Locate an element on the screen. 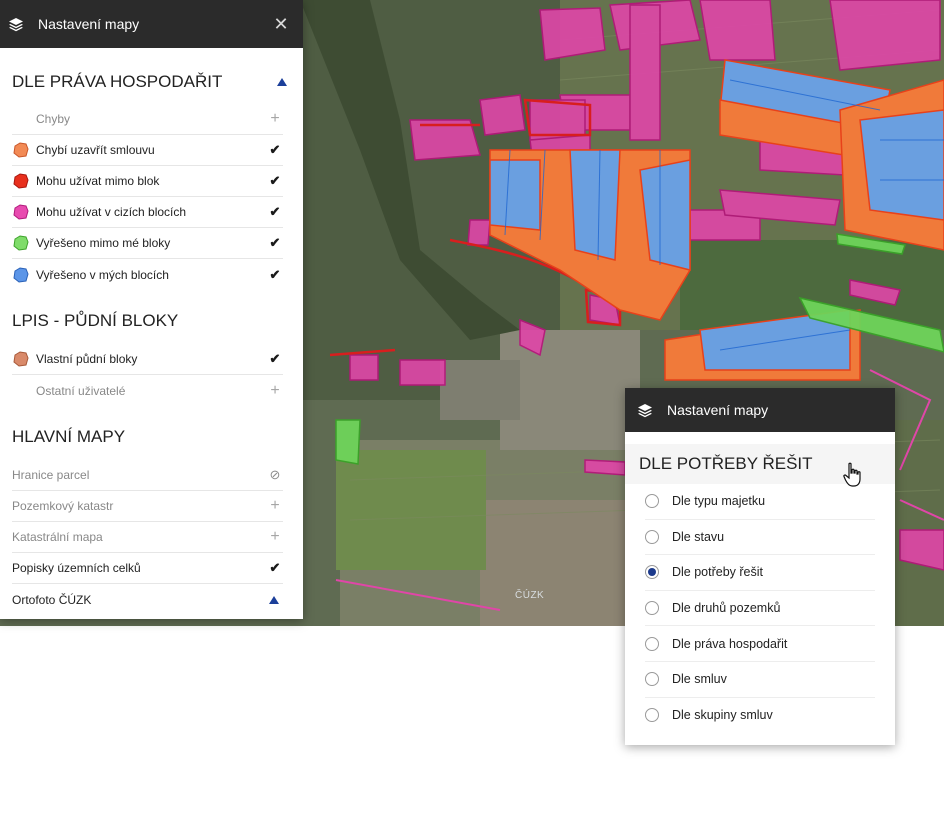 This screenshot has width=944, height=821. section-title-dle-prava-hospodarit: DLE PRÁVA HOSPODAŘIT is located at coordinates (151, 82).